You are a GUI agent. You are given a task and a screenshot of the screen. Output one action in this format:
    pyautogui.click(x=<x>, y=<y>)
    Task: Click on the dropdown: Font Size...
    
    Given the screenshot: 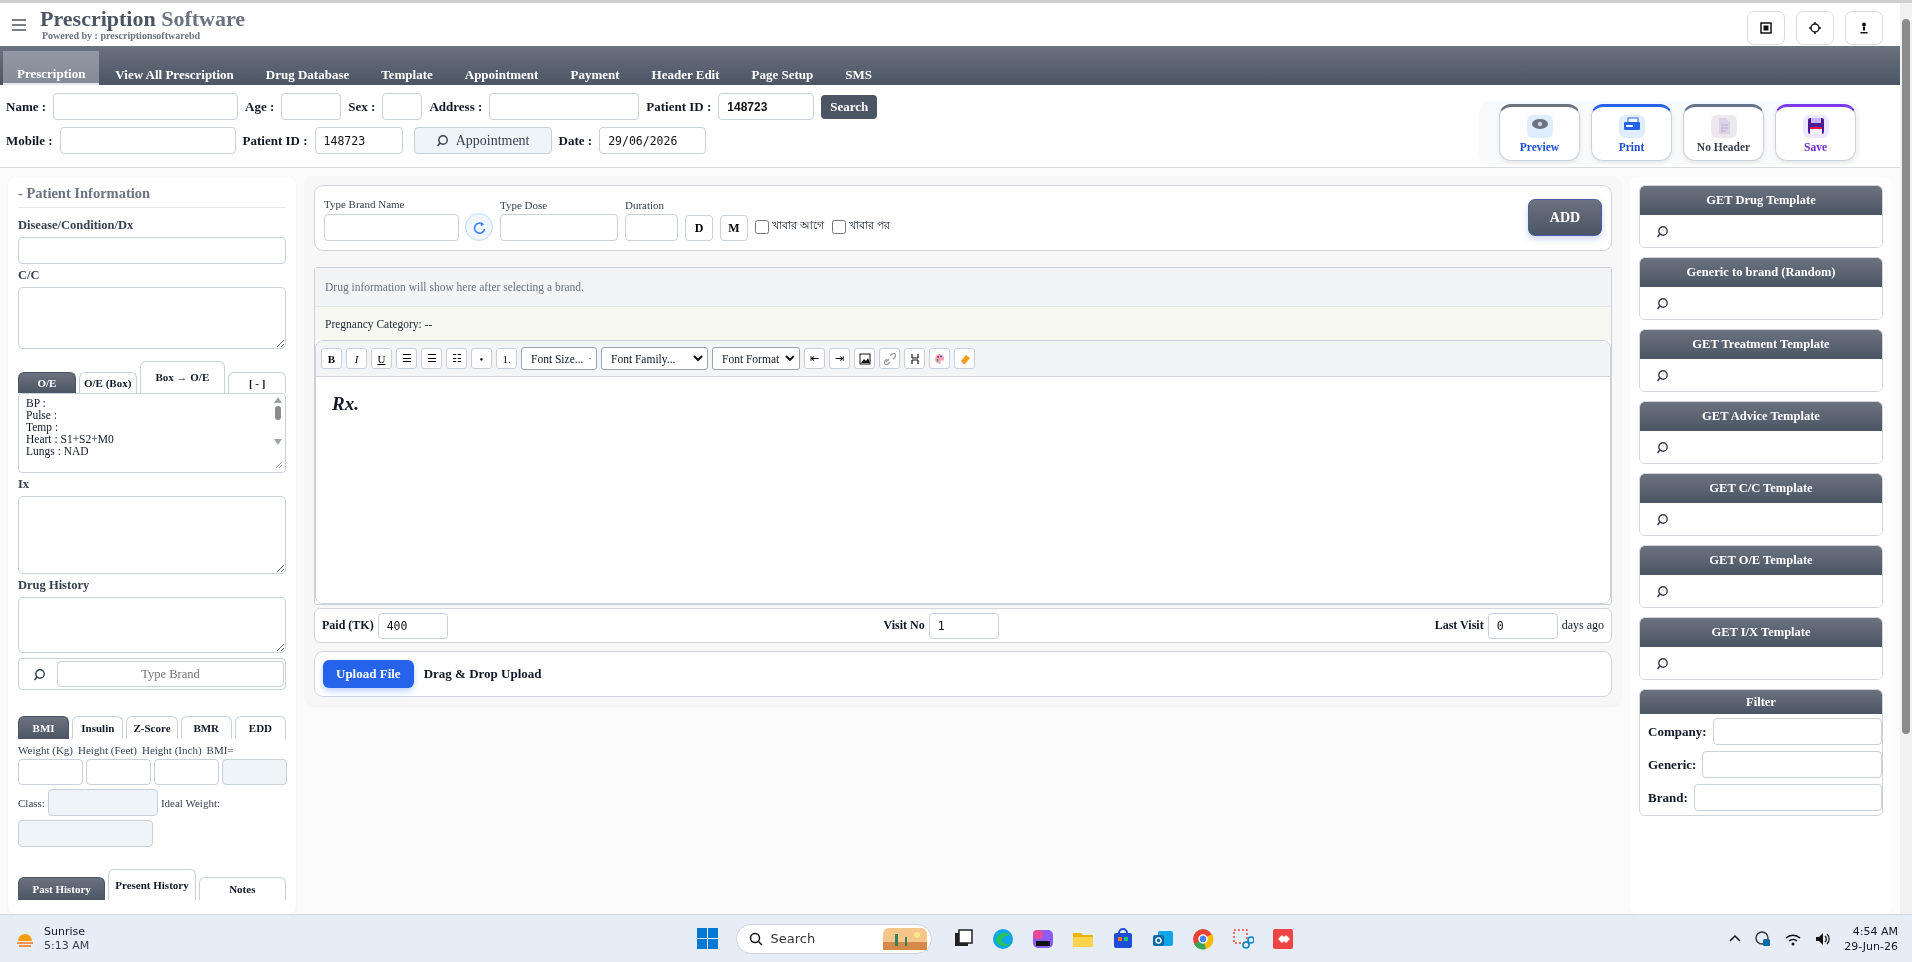 What is the action you would take?
    pyautogui.click(x=559, y=358)
    